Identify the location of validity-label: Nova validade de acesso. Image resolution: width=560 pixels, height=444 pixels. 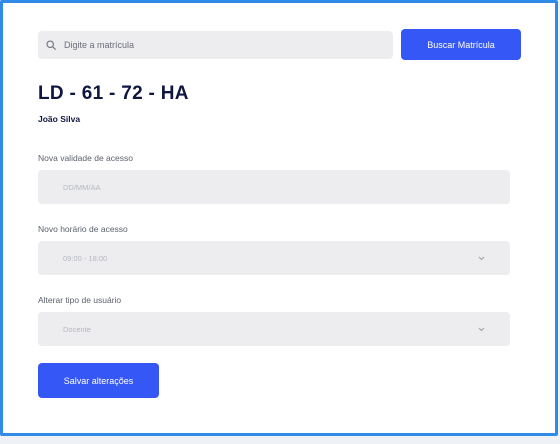
(85, 158).